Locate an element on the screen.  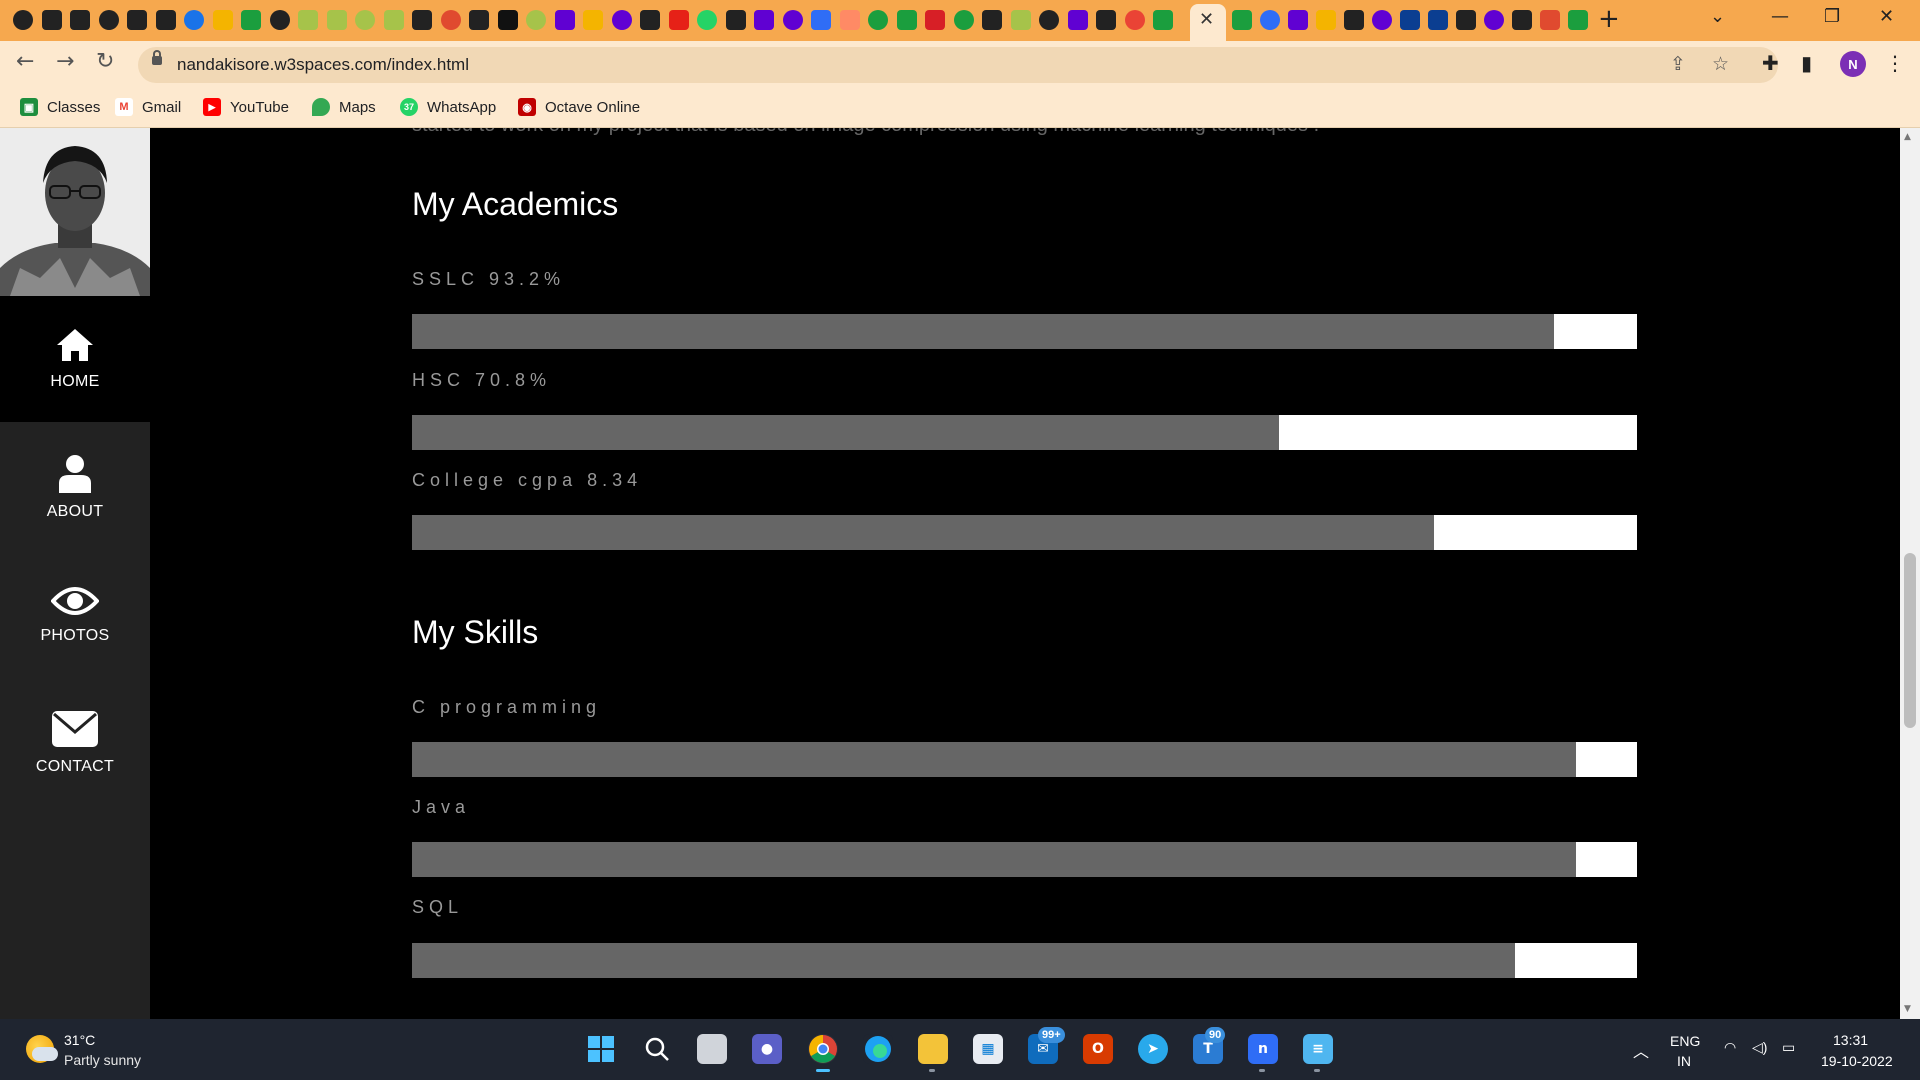
lock-icon is located at coordinates (157, 57).